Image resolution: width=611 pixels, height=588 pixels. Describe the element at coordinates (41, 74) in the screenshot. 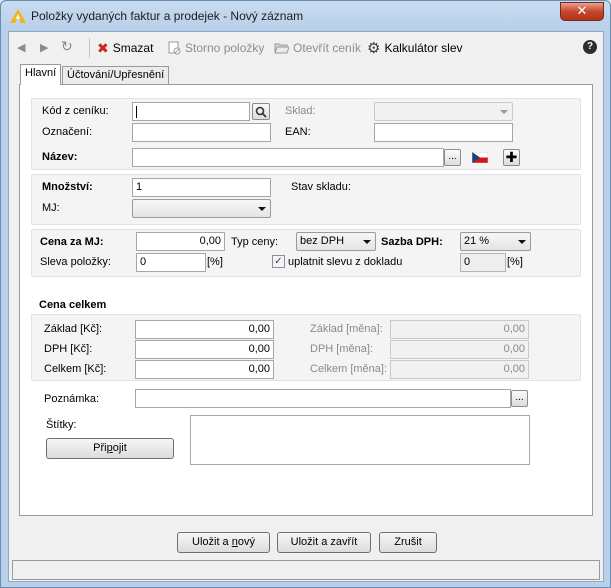

I see `tab-hlavni: Hlavní` at that location.